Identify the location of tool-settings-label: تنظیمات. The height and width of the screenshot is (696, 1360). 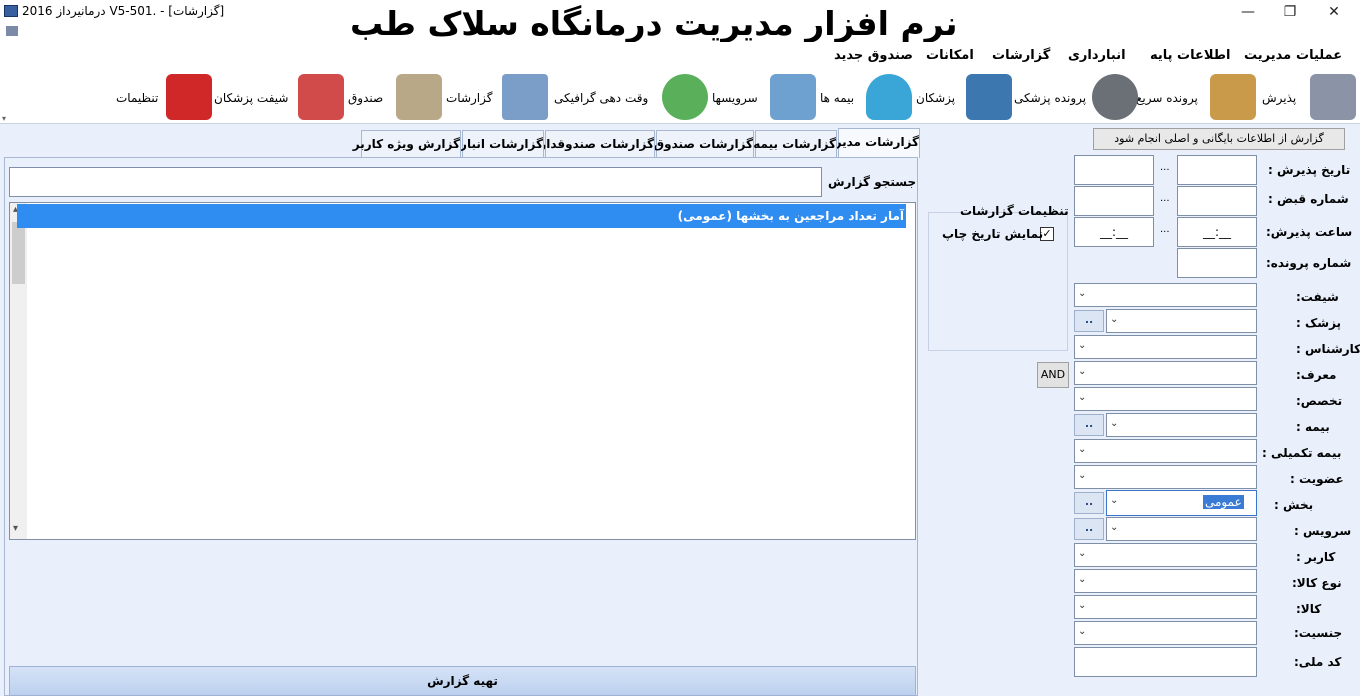
(137, 98).